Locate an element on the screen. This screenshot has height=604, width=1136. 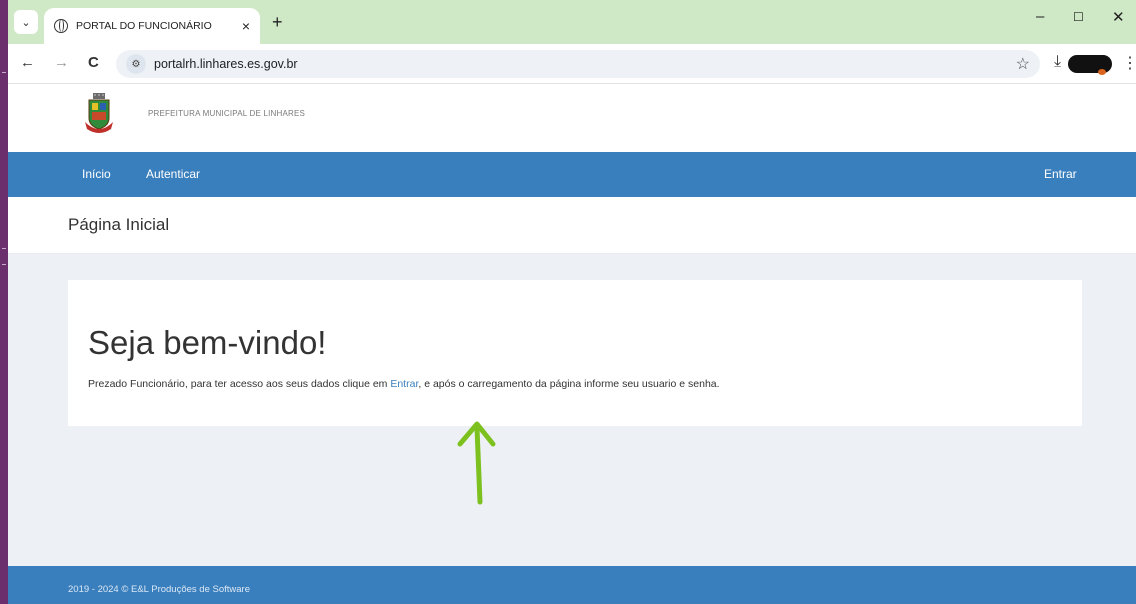
main-navbar: Início Autenticar Entrar is located at coordinates (572, 174).